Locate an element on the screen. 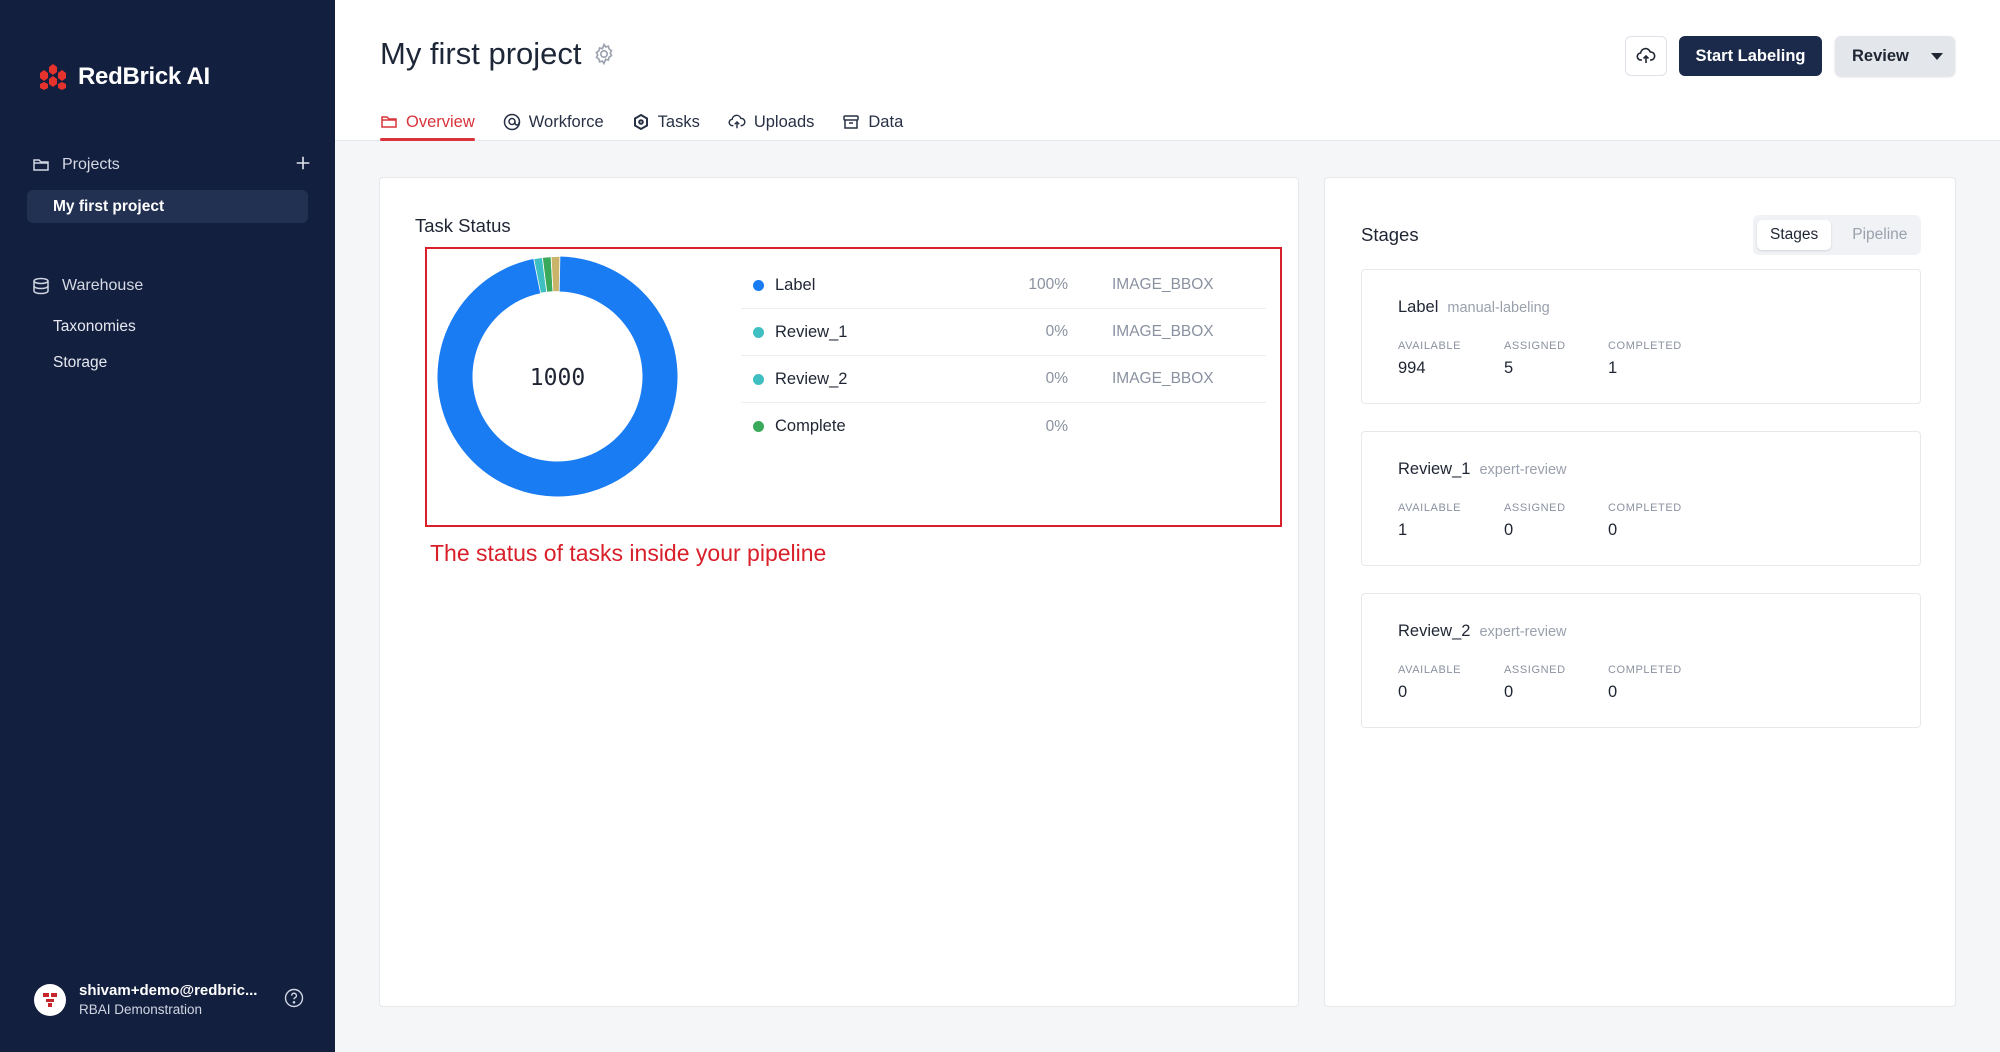  sidebar-item-taxonomies: Taxonomies is located at coordinates (167, 326).